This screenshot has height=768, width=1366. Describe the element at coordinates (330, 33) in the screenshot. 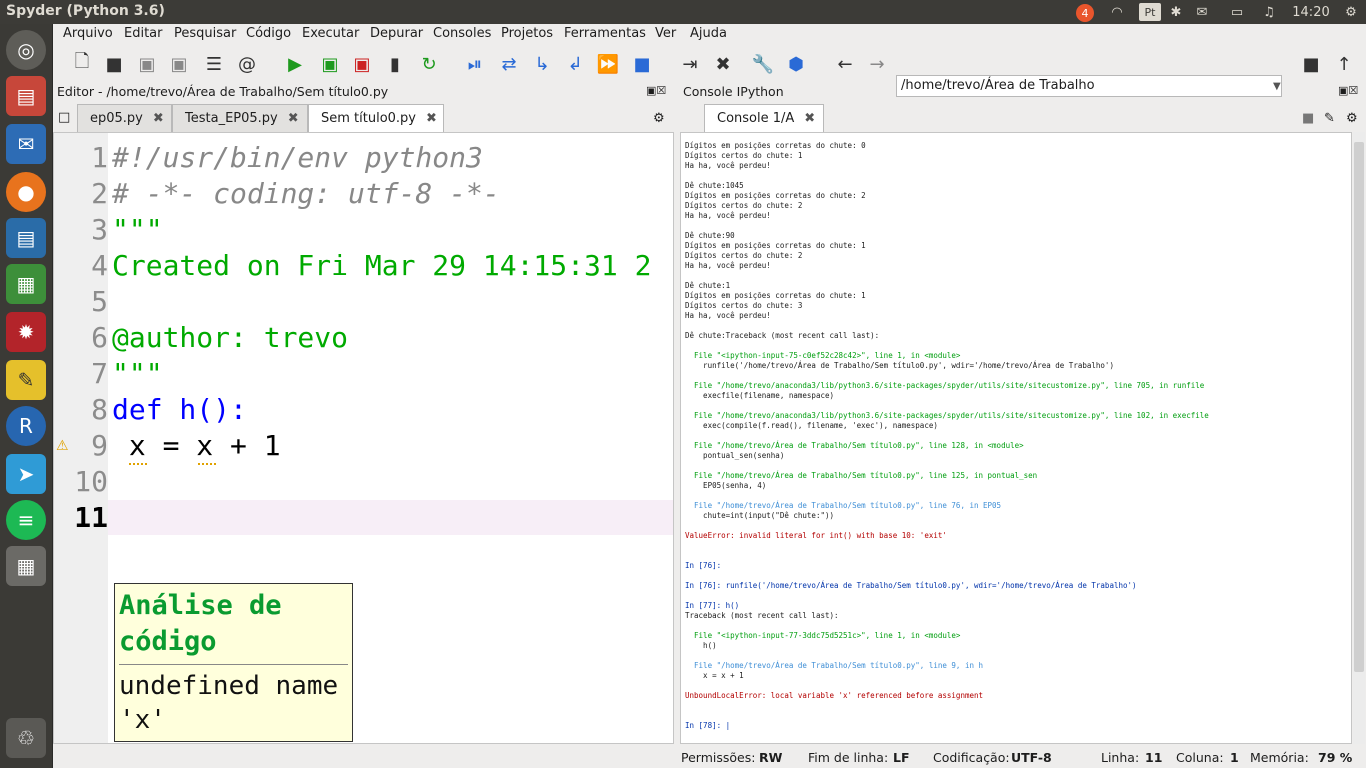

I see `menu-executar: Executar` at that location.